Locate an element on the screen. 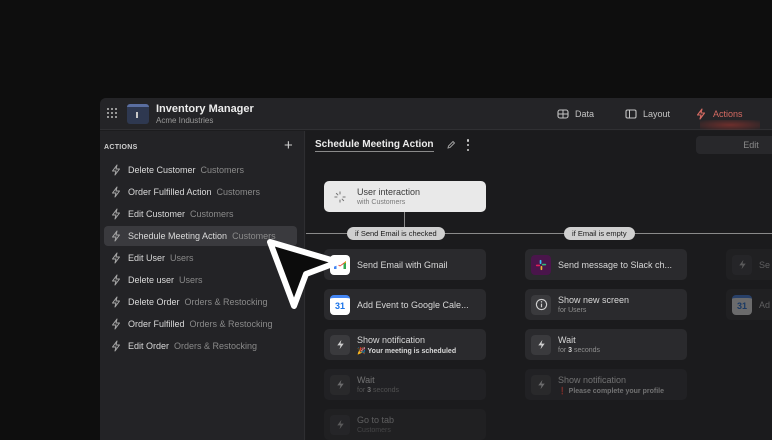  sidebar-item-name: Order Fulfilled Action is located at coordinates (170, 192).